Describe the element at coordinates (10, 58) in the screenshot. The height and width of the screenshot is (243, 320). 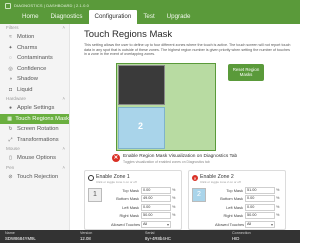
I see `contaminants-icon: ◌` at that location.